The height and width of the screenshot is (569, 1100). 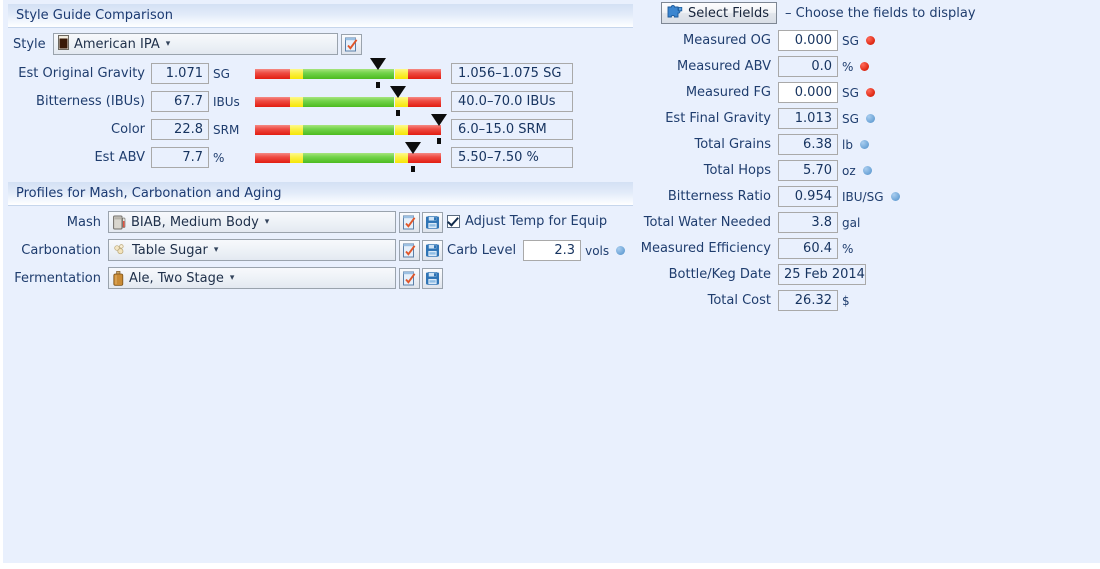 What do you see at coordinates (128, 129) in the screenshot?
I see `style-row-label: Color` at bounding box center [128, 129].